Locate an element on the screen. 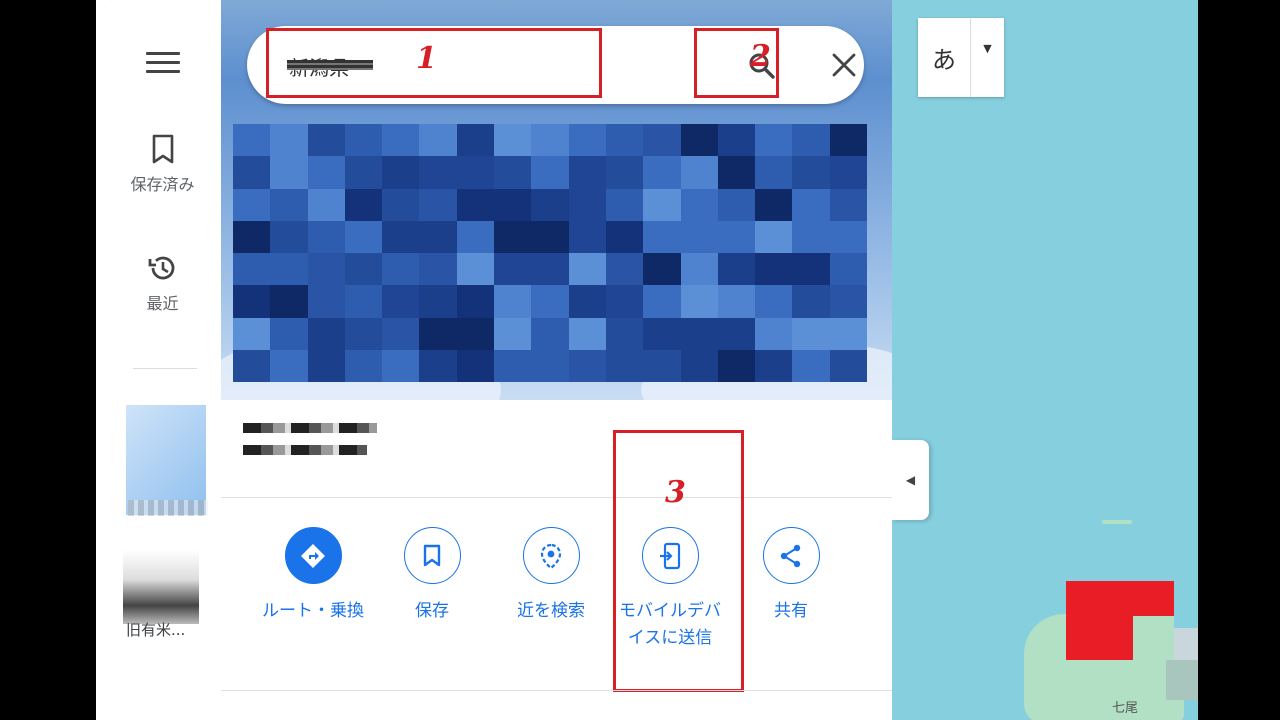  clear-button is located at coordinates (844, 65).